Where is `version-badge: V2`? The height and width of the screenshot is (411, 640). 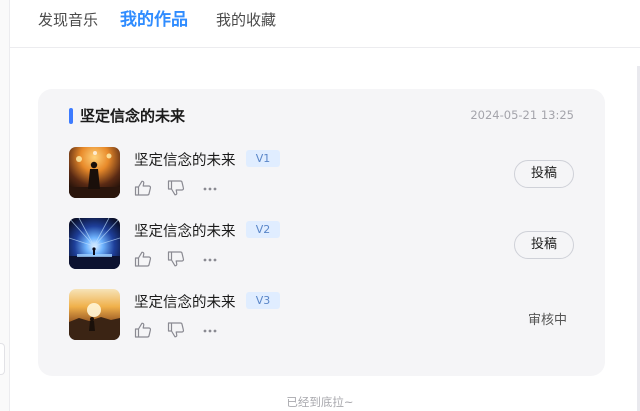
version-badge: V2 is located at coordinates (263, 229).